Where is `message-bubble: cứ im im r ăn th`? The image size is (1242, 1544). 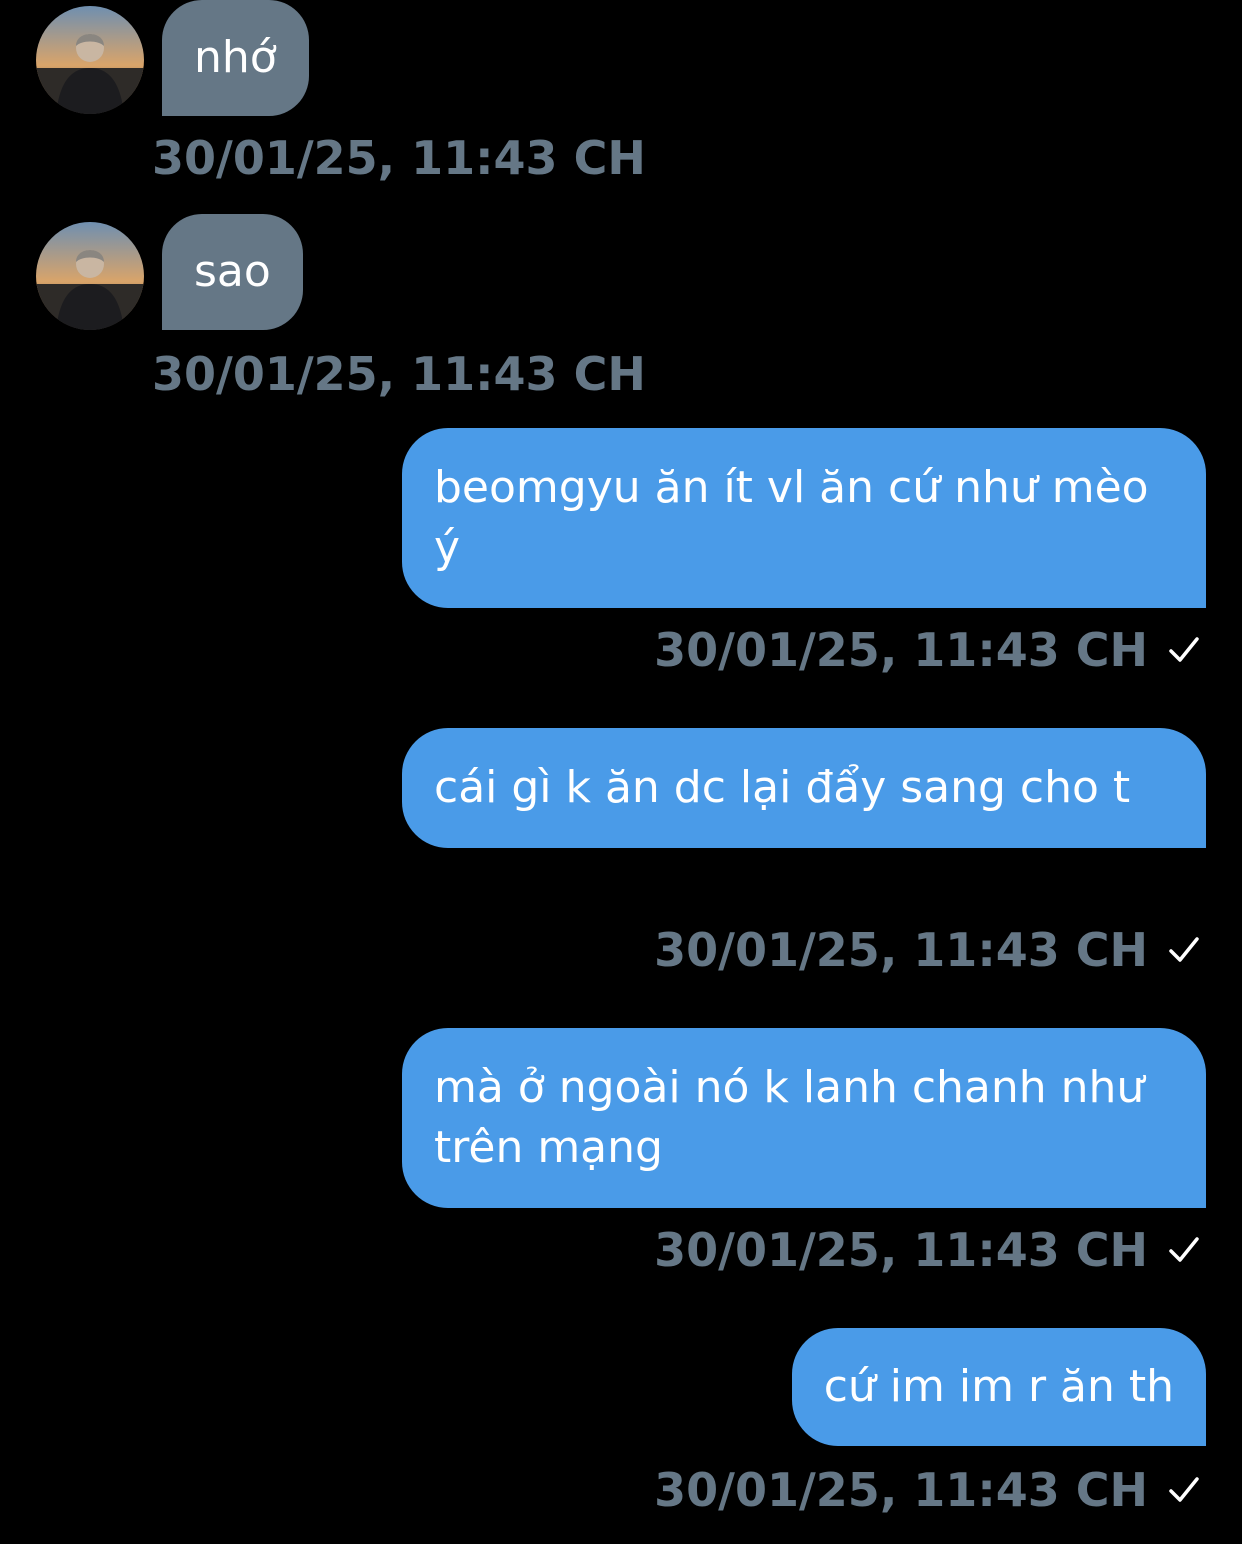 message-bubble: cứ im im r ăn th is located at coordinates (998, 1387).